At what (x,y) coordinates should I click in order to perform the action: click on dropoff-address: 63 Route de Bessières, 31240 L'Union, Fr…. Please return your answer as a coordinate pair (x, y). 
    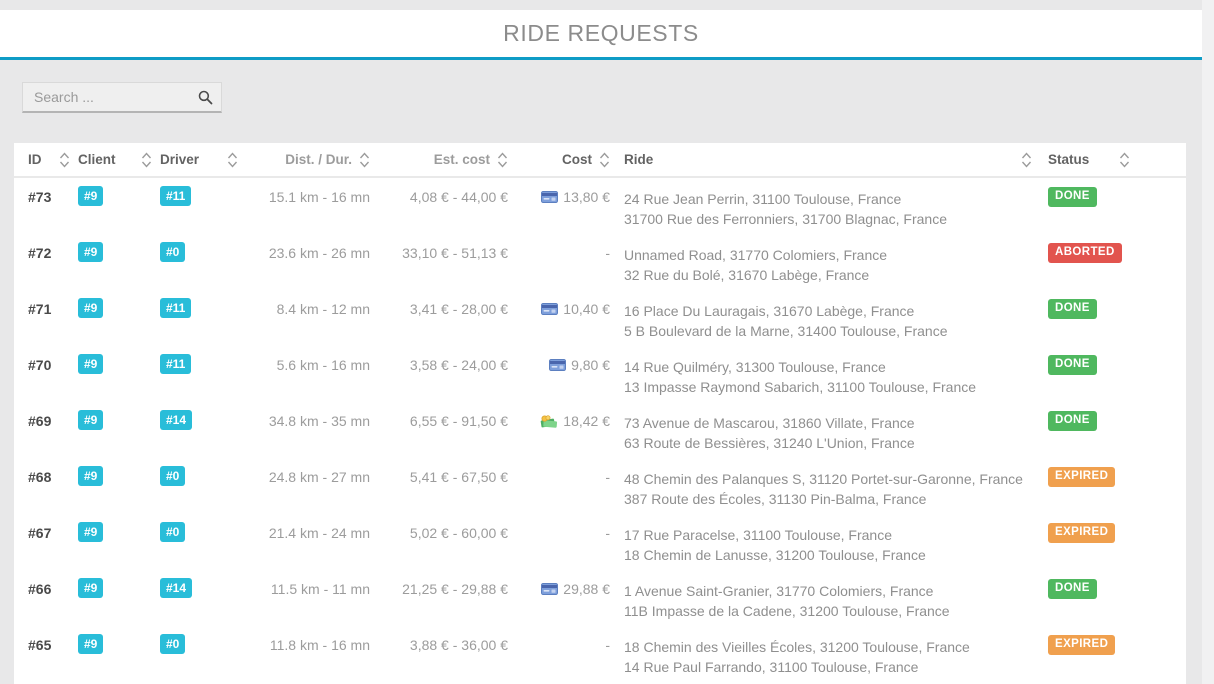
    Looking at the image, I should click on (769, 443).